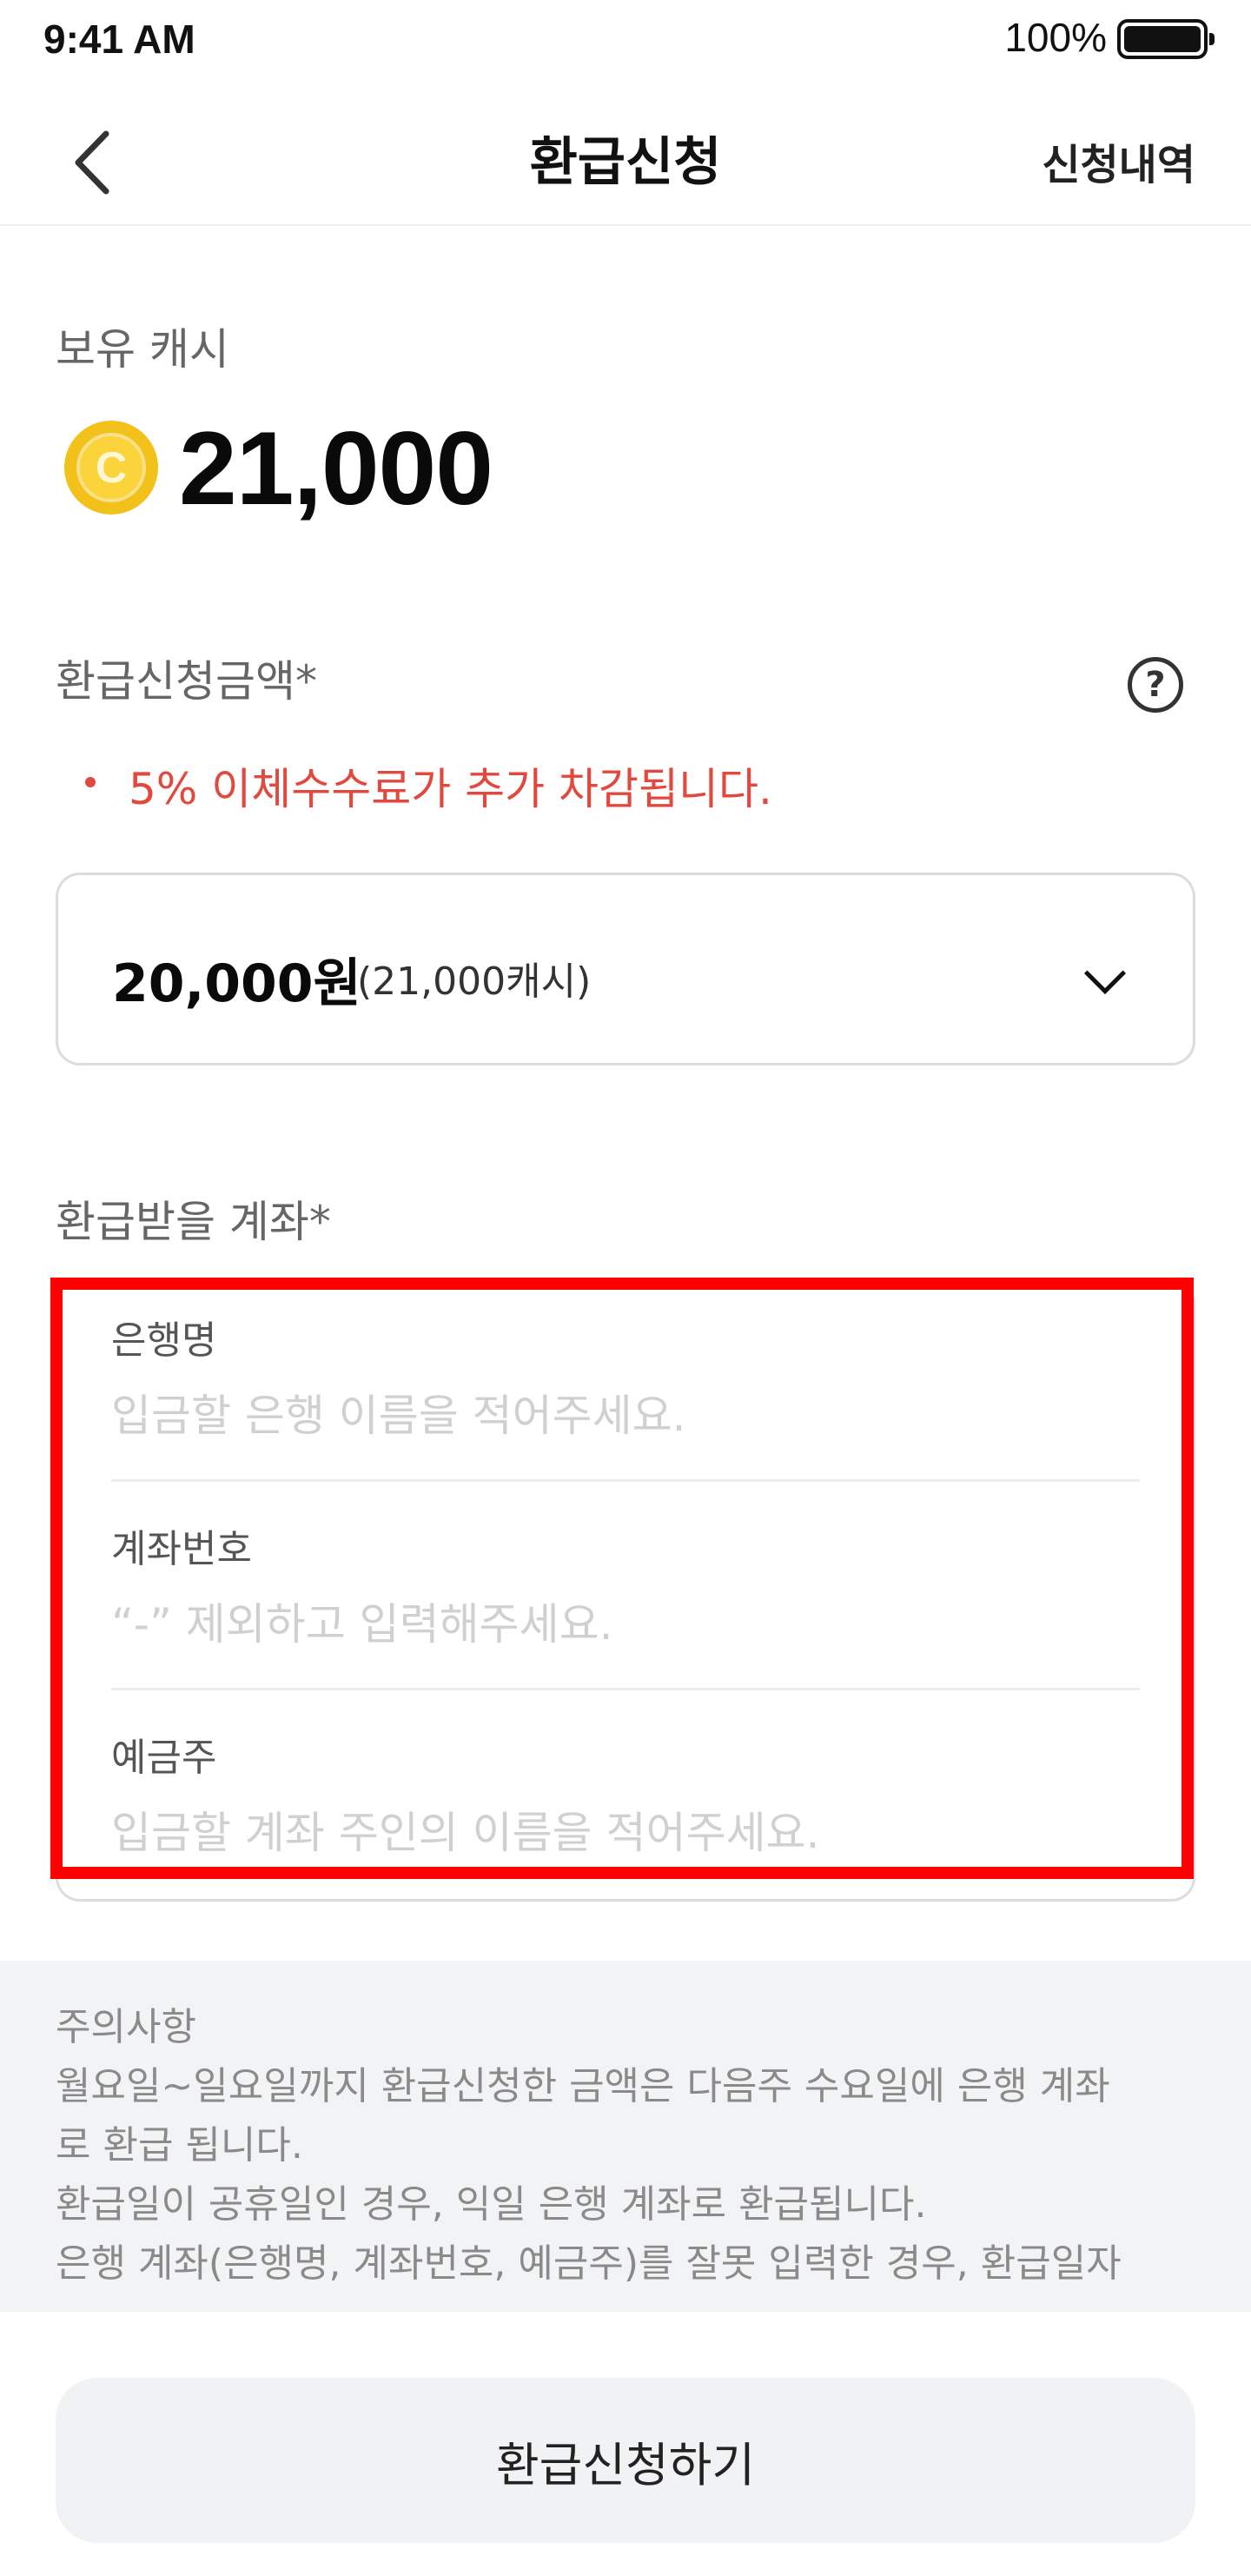 The width and height of the screenshot is (1251, 2576). Describe the element at coordinates (625, 2460) in the screenshot. I see `submit-button: 환급신청하기` at that location.